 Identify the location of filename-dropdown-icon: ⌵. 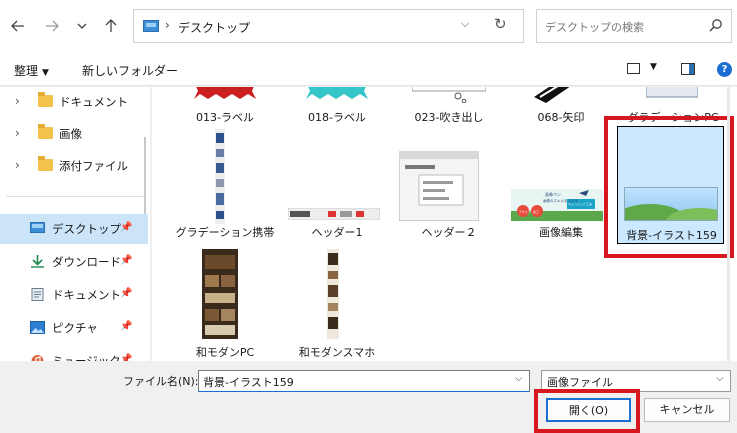
(519, 378).